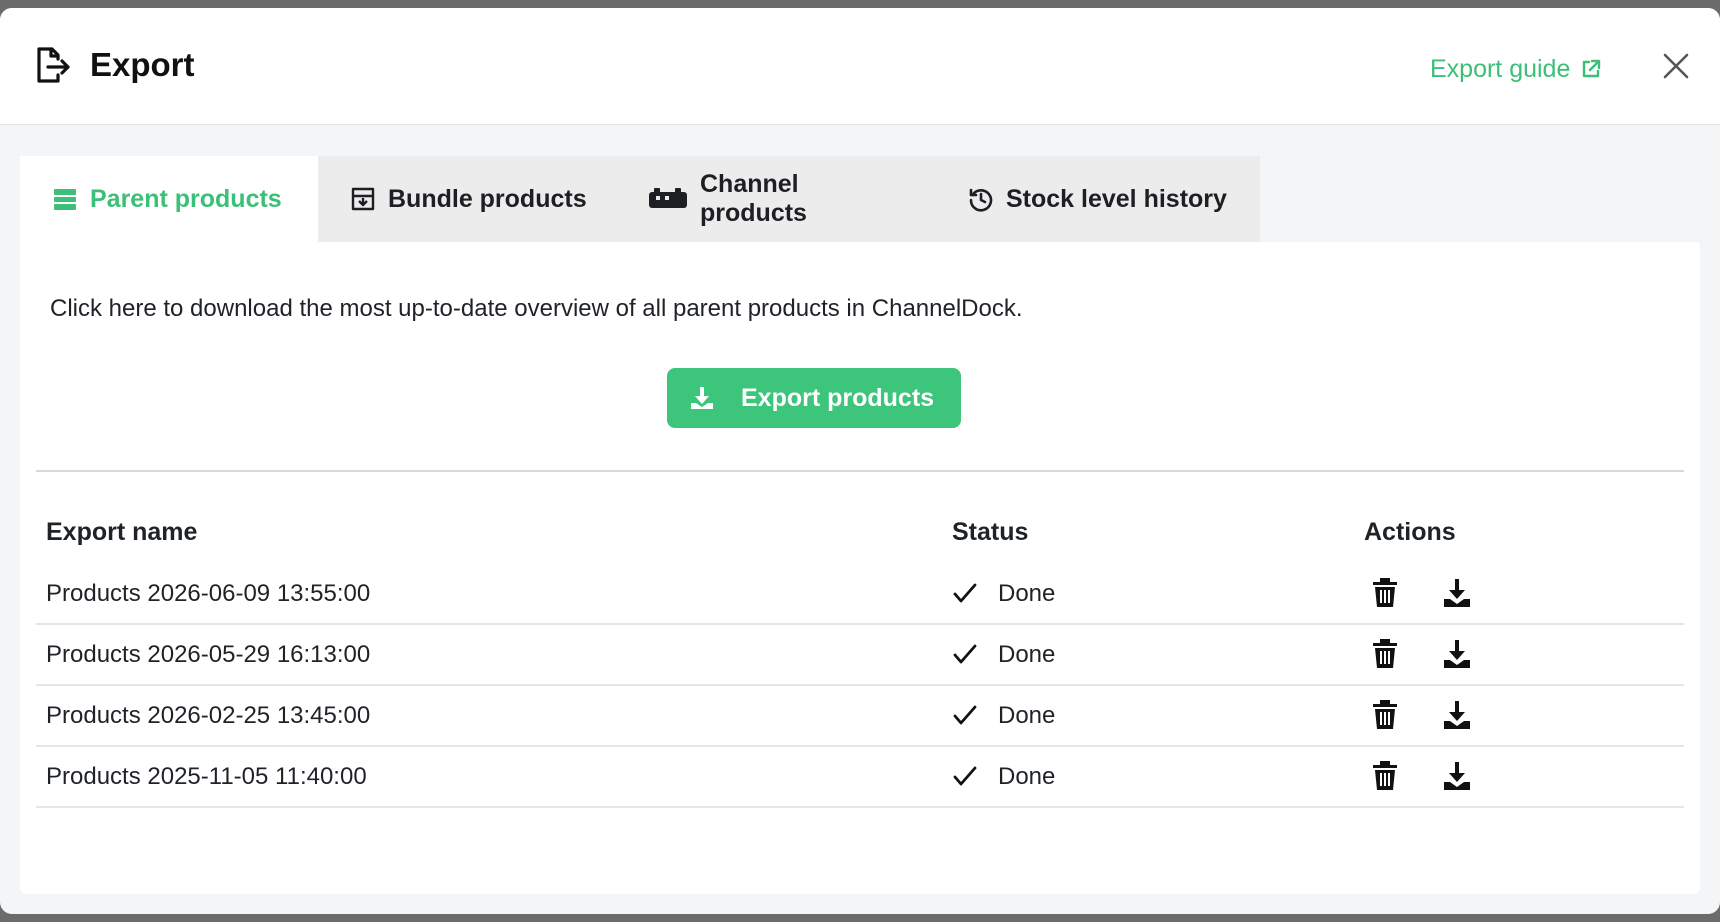  I want to click on table-row: Products 2026-05-29 16:13:00 Done, so click(860, 655).